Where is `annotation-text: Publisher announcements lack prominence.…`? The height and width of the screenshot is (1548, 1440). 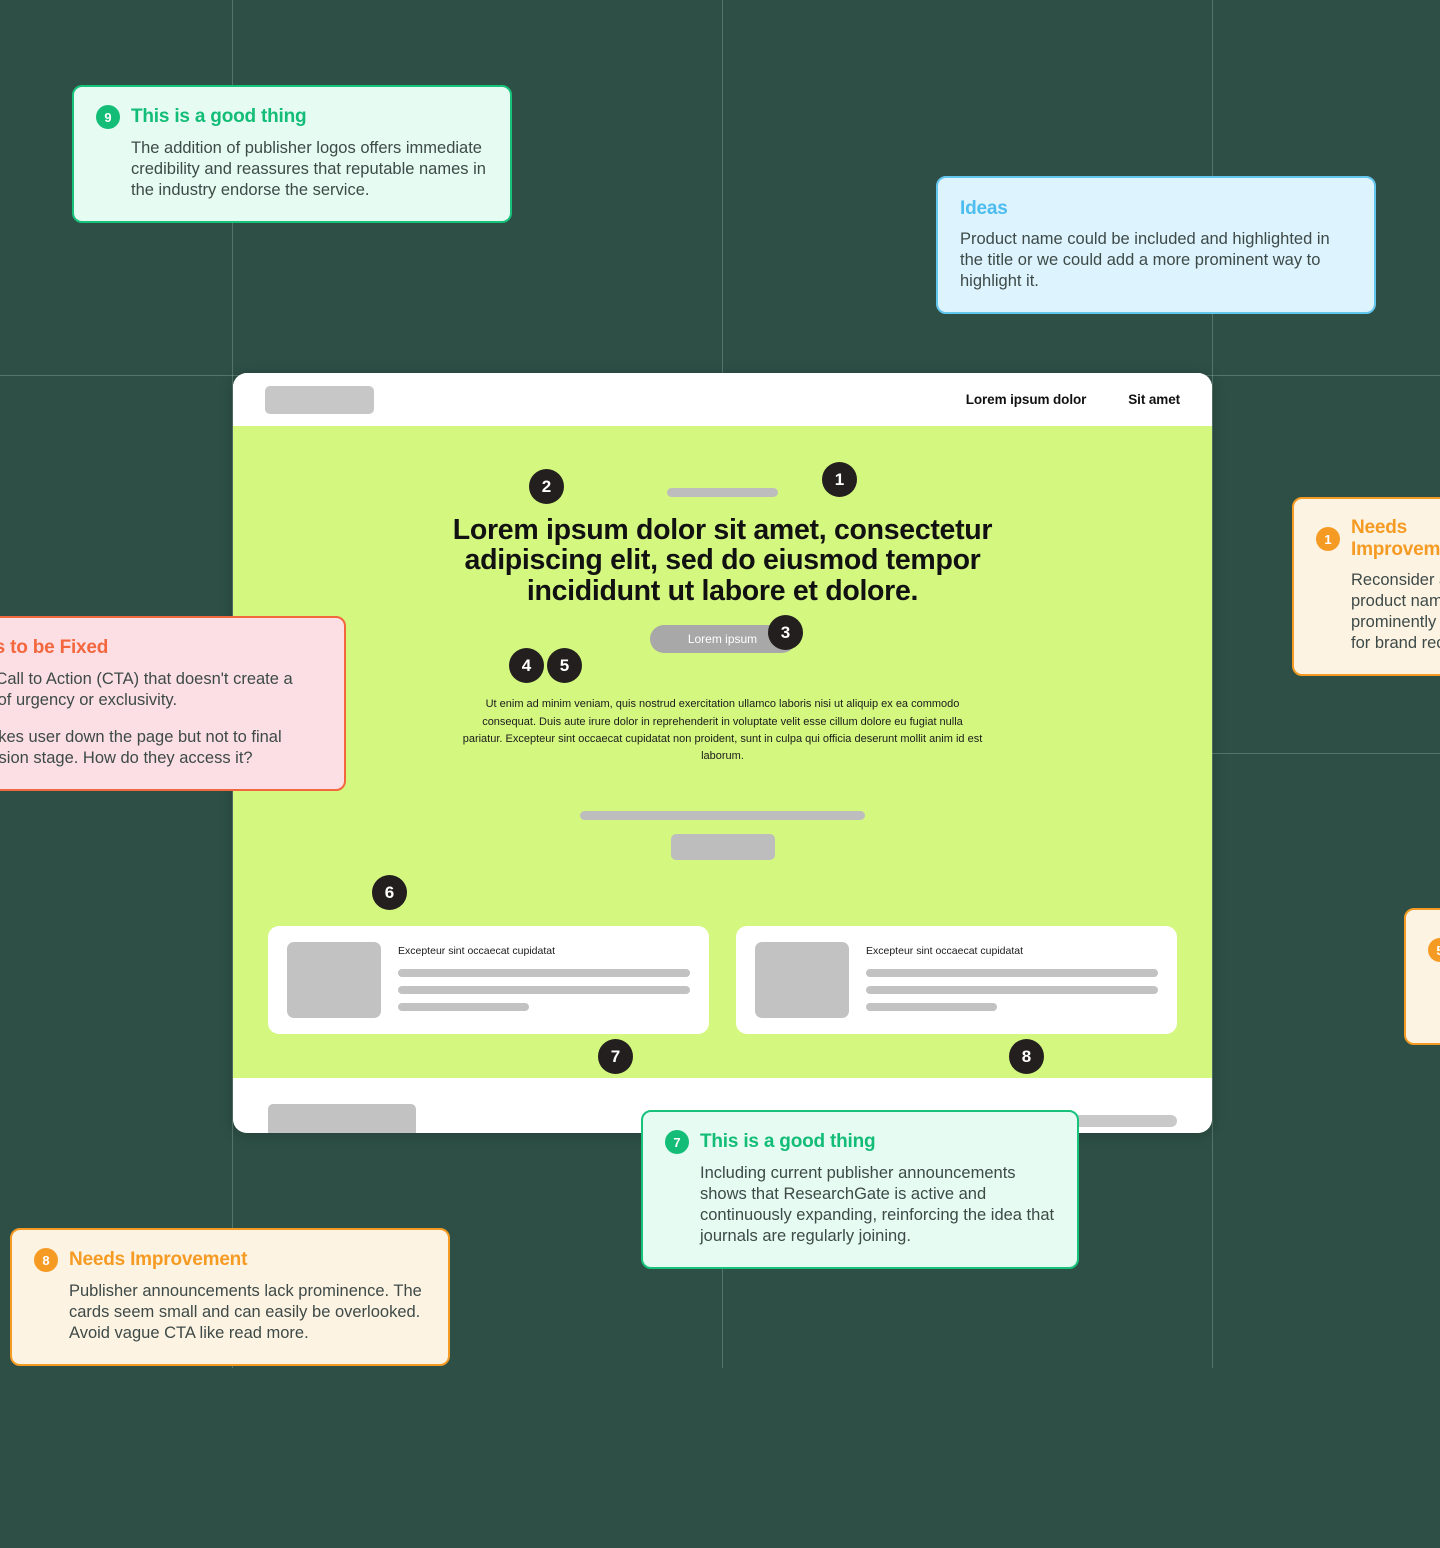 annotation-text: Publisher announcements lack prominence.… is located at coordinates (245, 1312).